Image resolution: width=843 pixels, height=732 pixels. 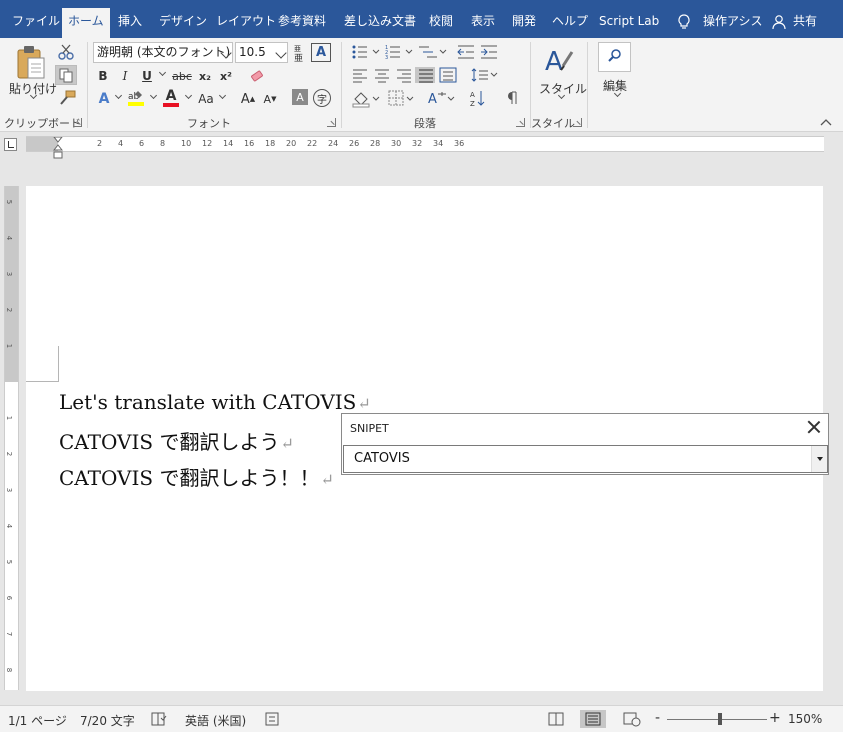 I want to click on ruler-tick-label: 8, so click(x=163, y=143).